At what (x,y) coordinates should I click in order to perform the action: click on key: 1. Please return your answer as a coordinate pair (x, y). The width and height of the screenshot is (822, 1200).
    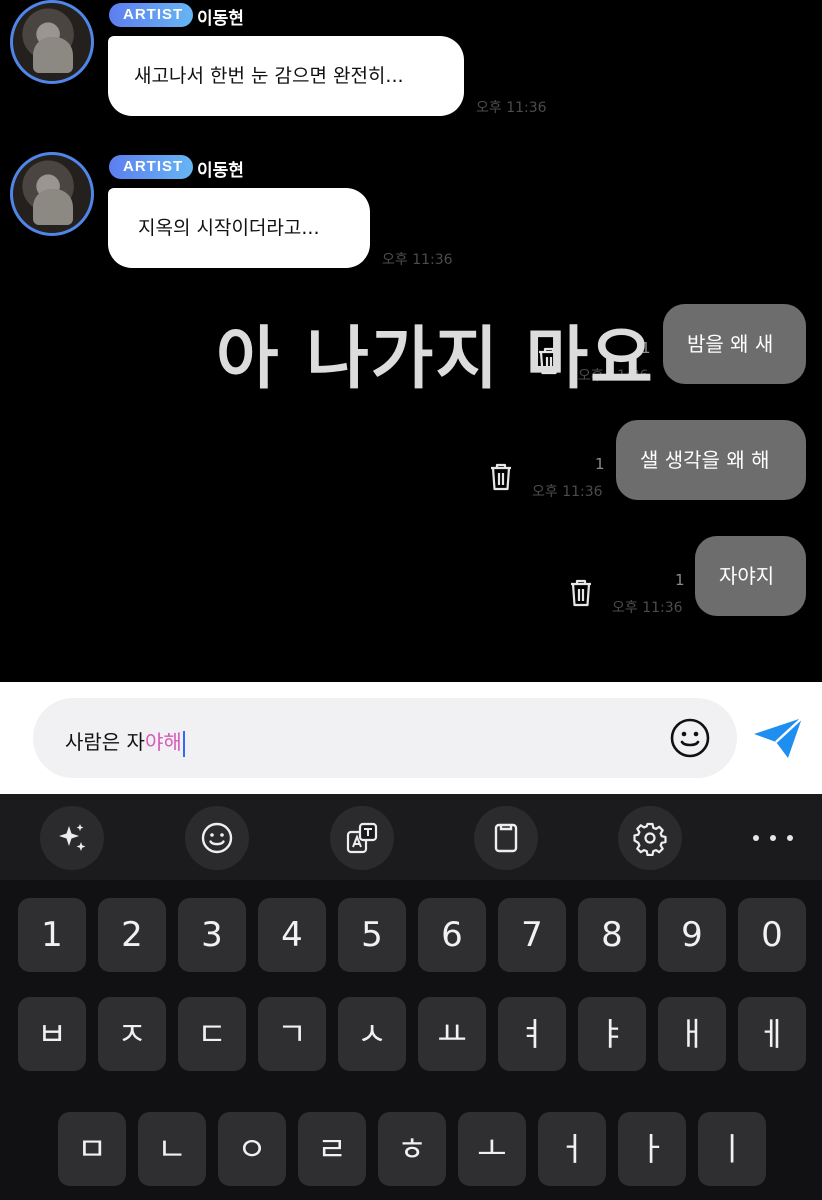
    Looking at the image, I should click on (52, 935).